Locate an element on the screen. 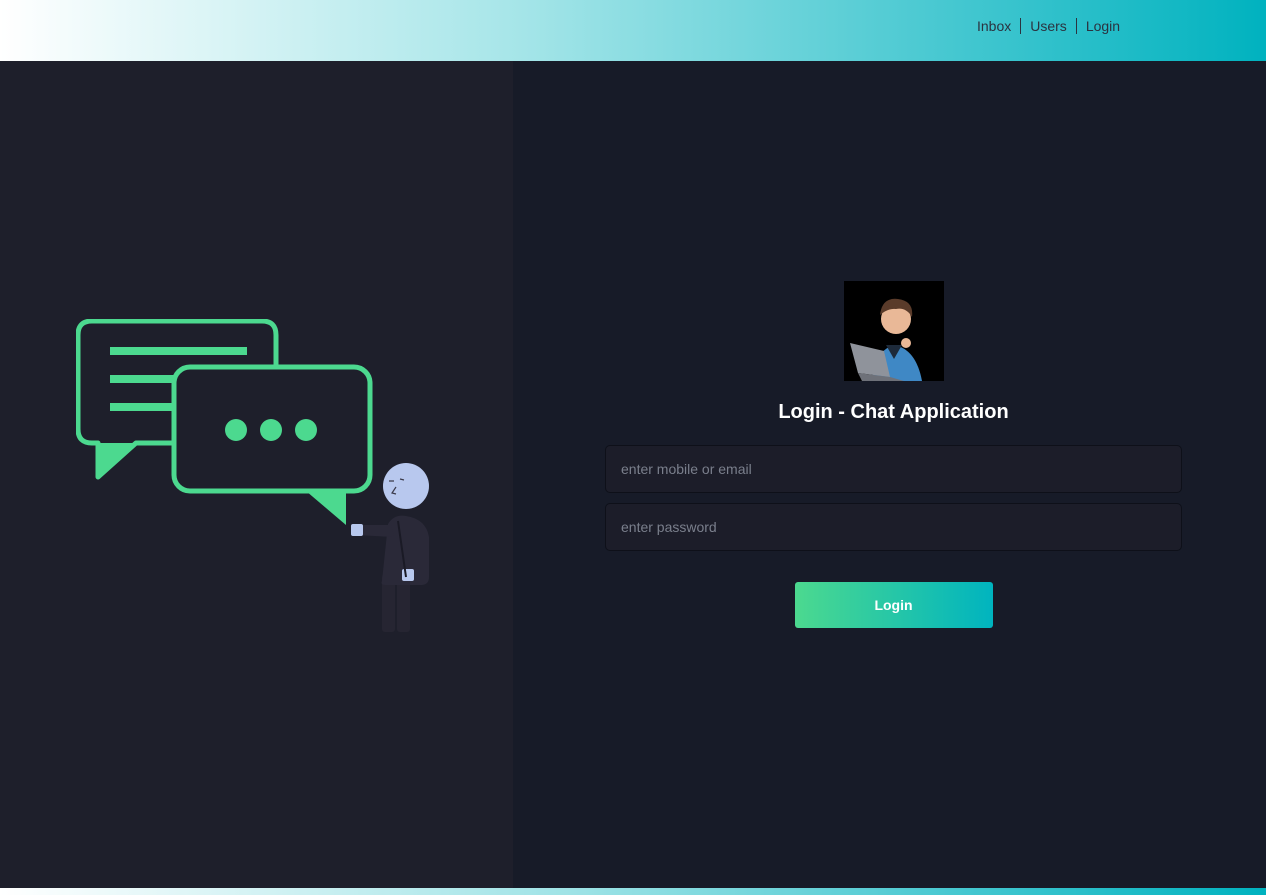 Image resolution: width=1266 pixels, height=895 pixels. nav-link-login: Login is located at coordinates (1103, 26).